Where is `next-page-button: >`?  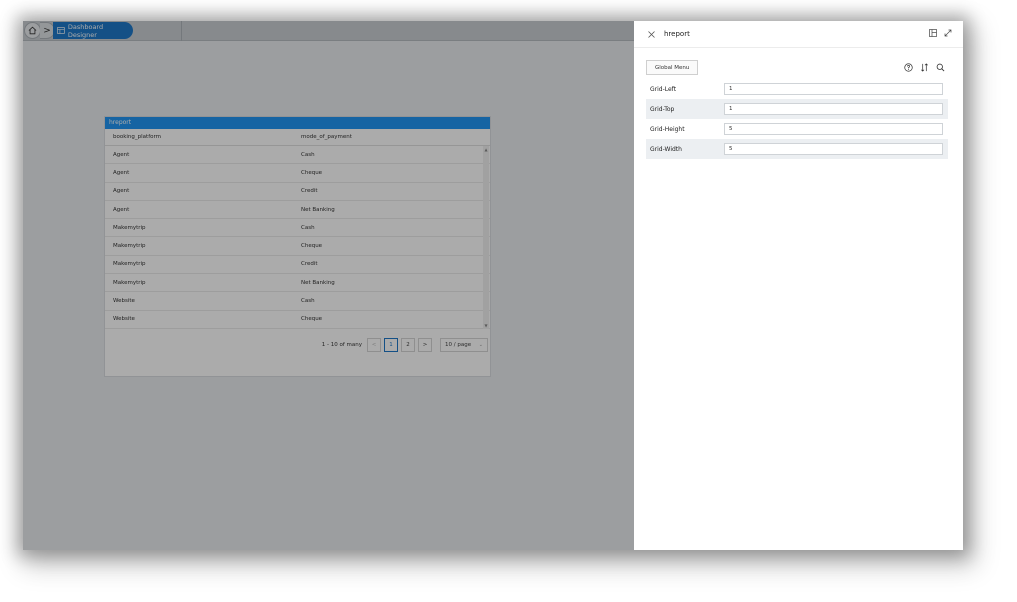
next-page-button: > is located at coordinates (425, 345).